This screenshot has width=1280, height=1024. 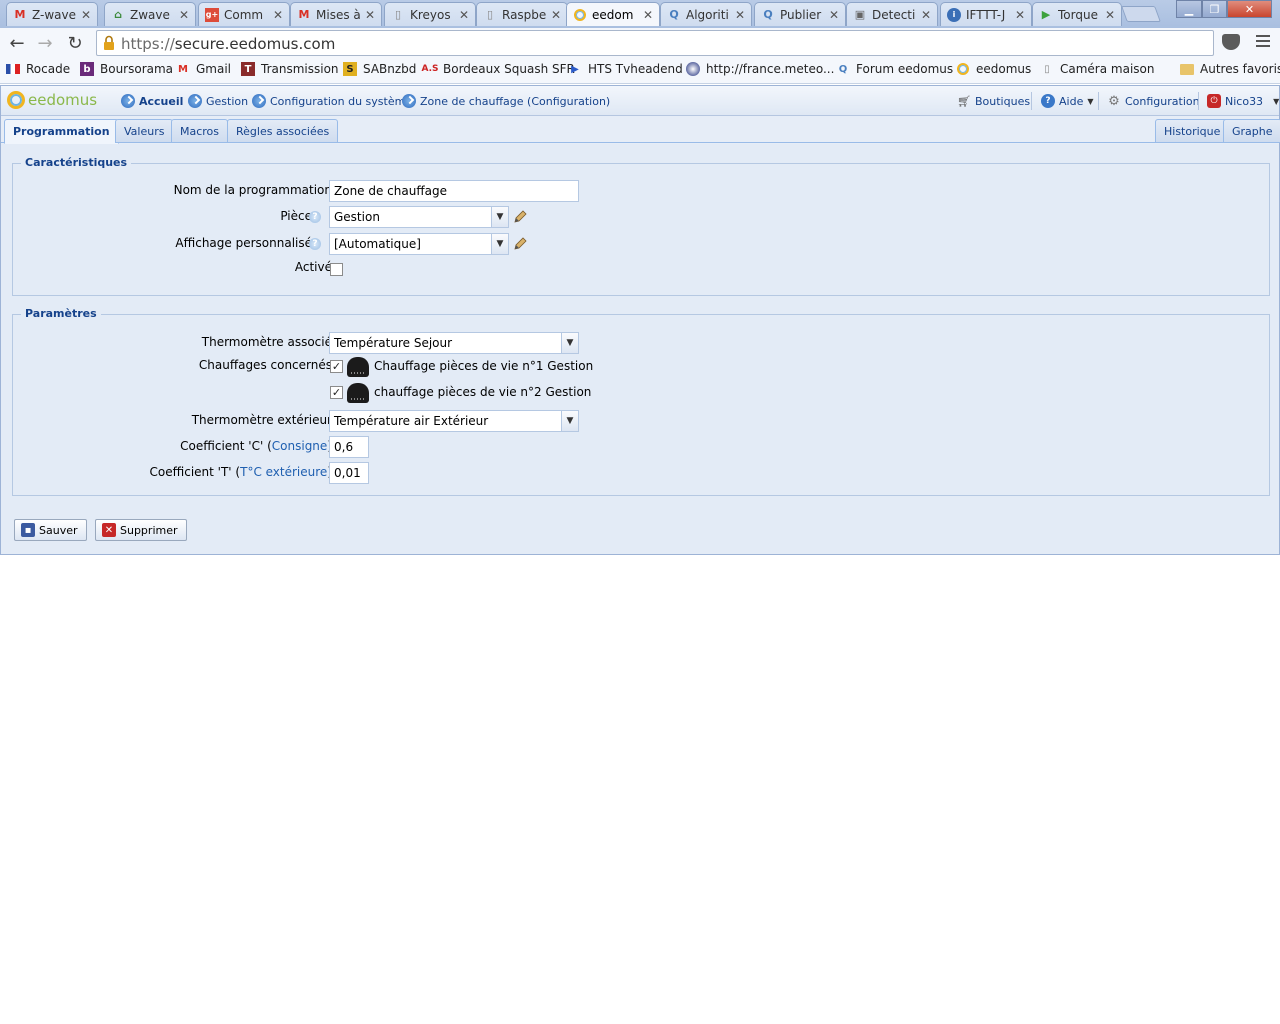 I want to click on meteo-icon, so click(x=693, y=69).